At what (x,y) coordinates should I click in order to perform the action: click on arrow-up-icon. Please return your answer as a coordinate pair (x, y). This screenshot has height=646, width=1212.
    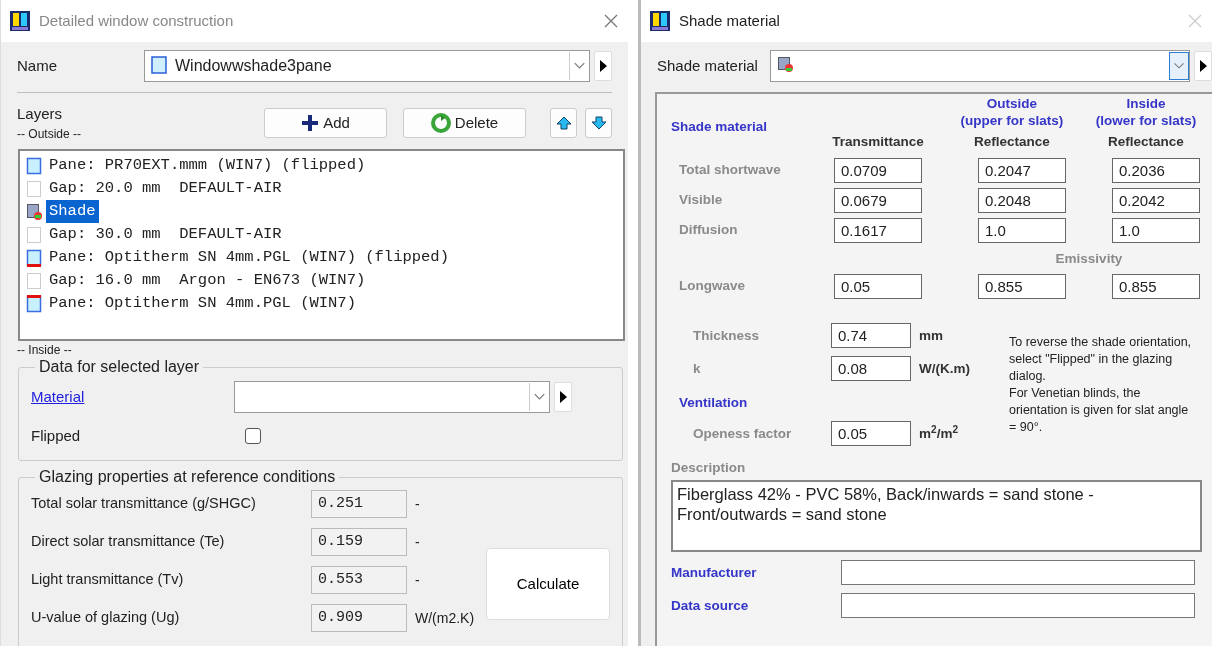
    Looking at the image, I should click on (563, 123).